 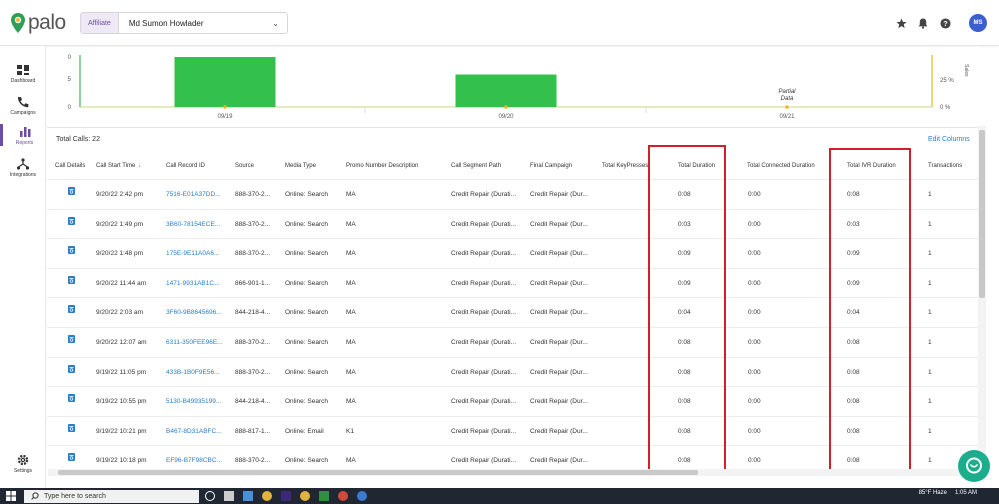 What do you see at coordinates (111, 496) in the screenshot?
I see `taskbar-search: Type here to search` at bounding box center [111, 496].